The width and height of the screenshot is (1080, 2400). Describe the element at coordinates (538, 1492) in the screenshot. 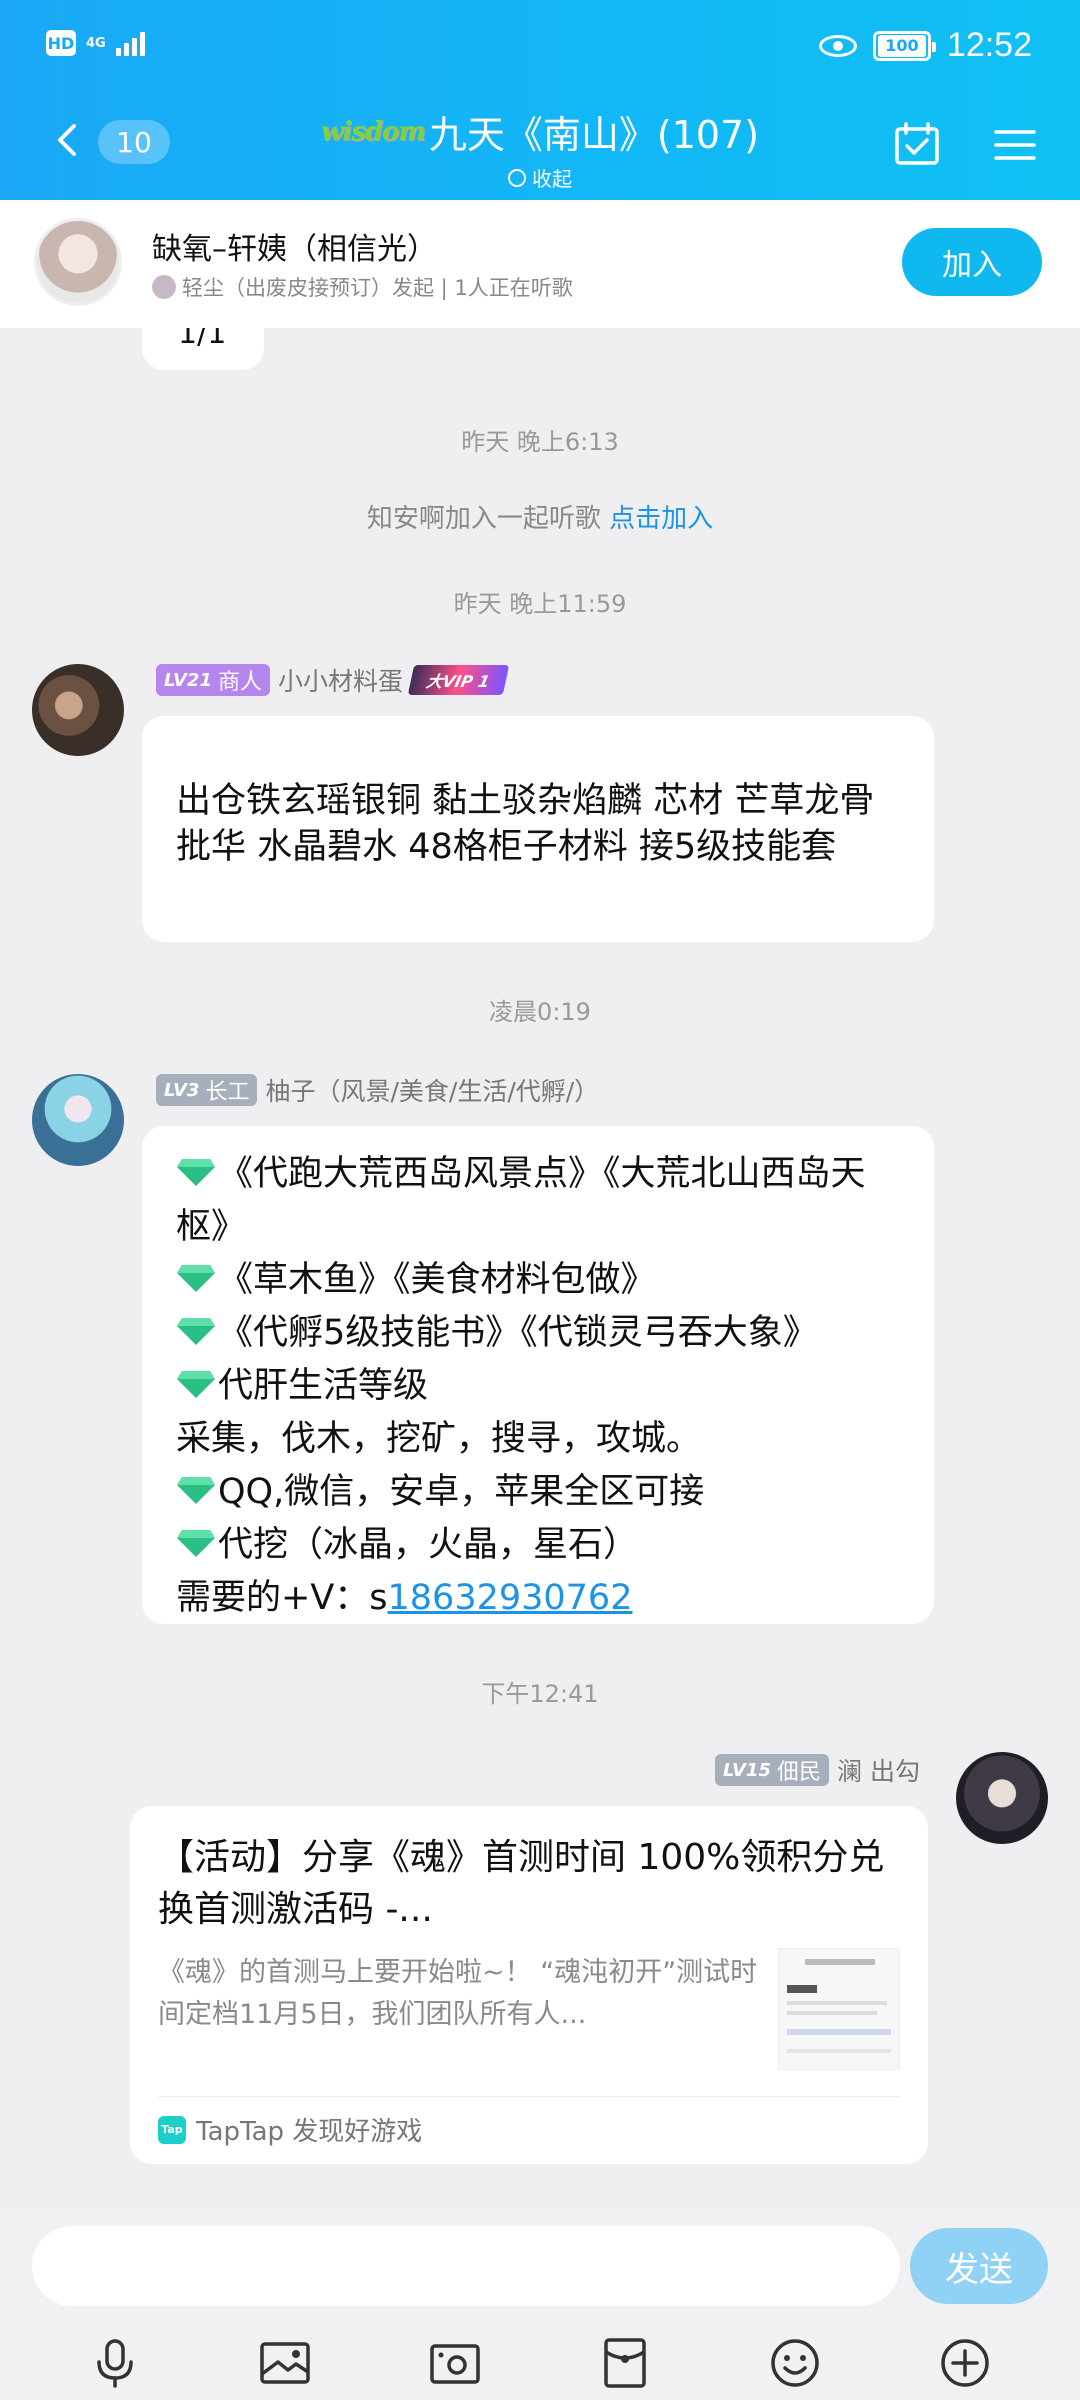

I see `message-line: QQ,微信，安卓，苹果全区可接` at that location.